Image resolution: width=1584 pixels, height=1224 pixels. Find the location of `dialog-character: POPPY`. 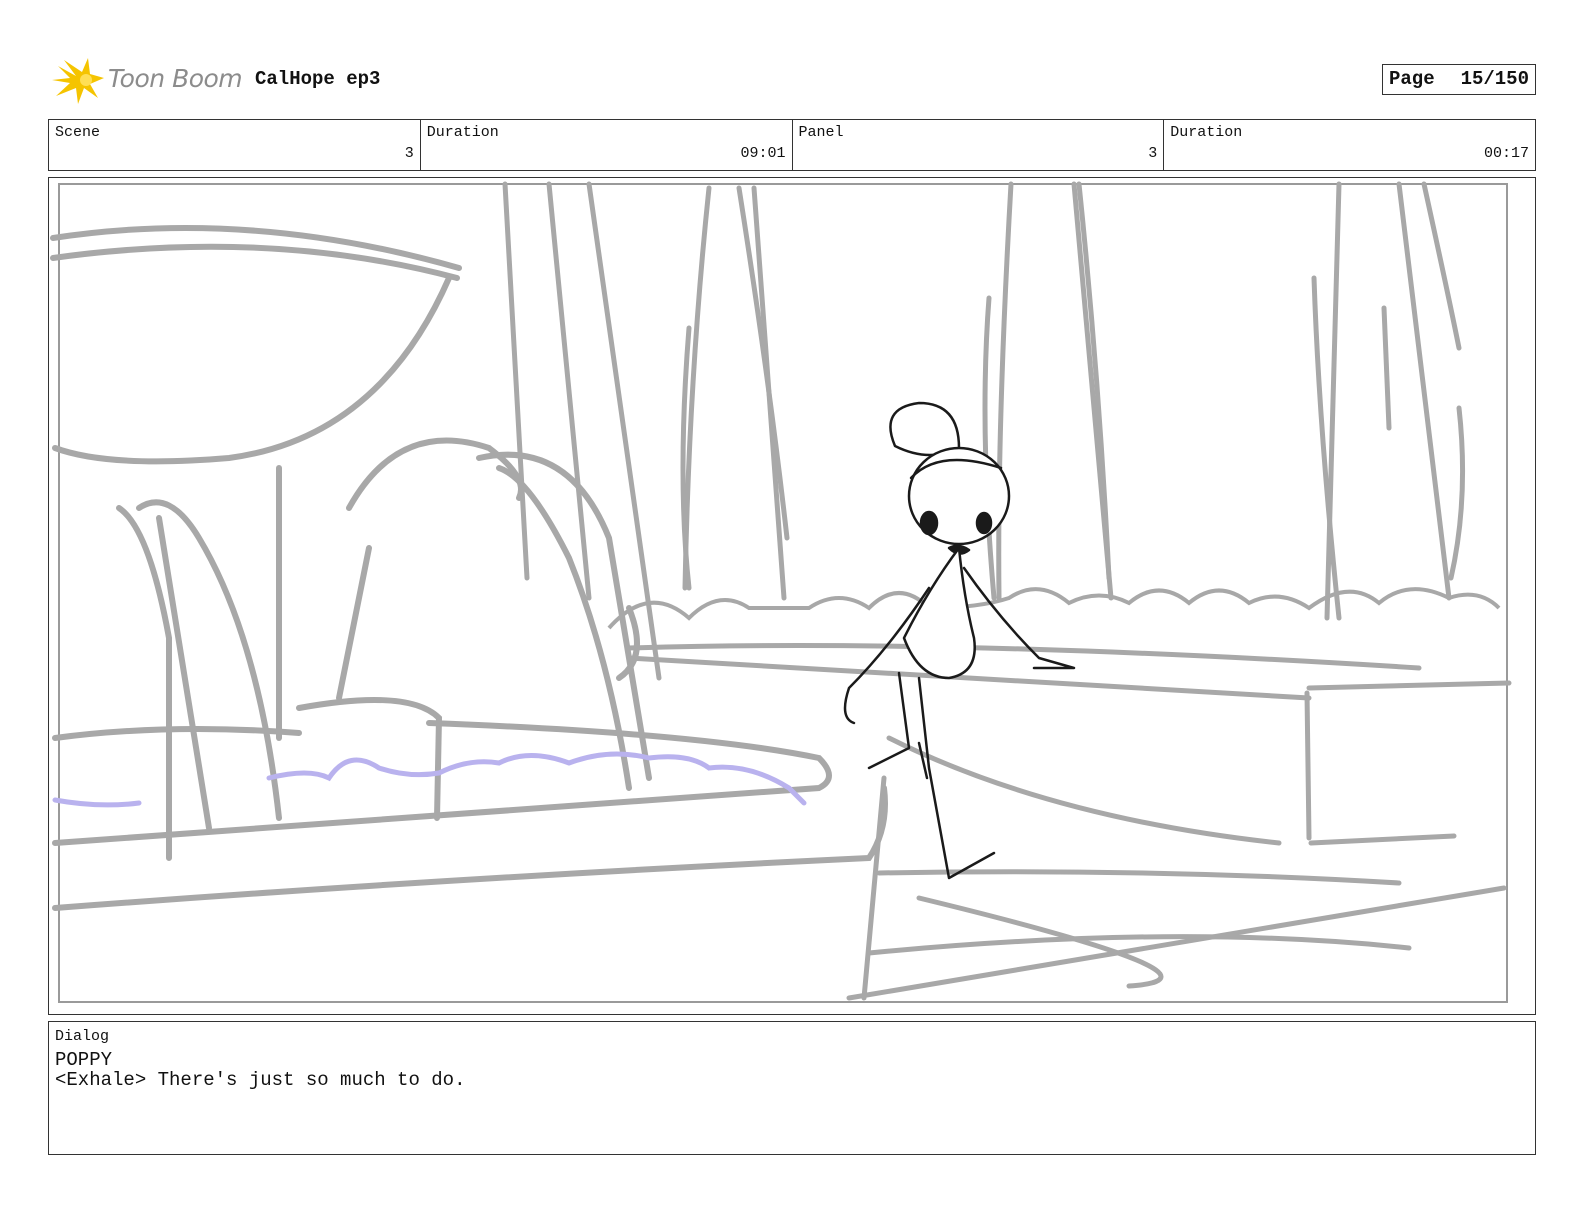

dialog-character: POPPY is located at coordinates (84, 1060).